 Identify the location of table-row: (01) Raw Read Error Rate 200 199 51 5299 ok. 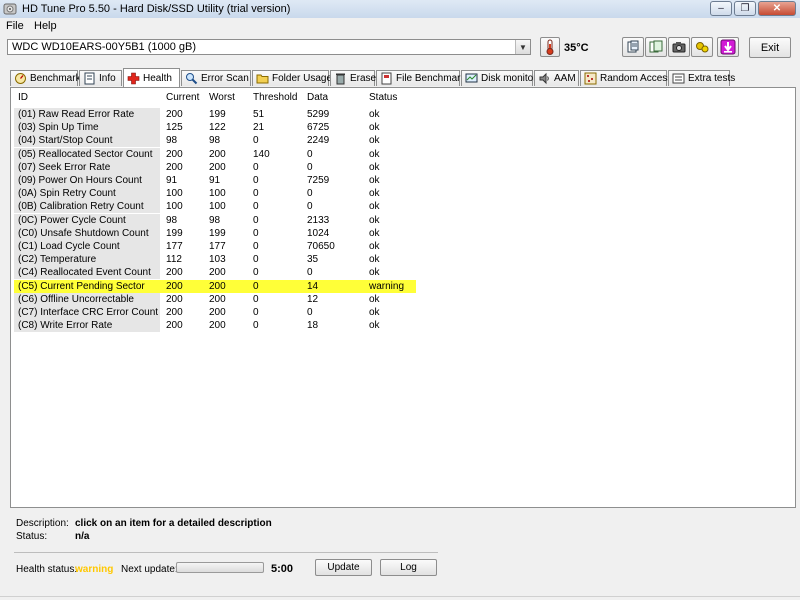
(215, 114).